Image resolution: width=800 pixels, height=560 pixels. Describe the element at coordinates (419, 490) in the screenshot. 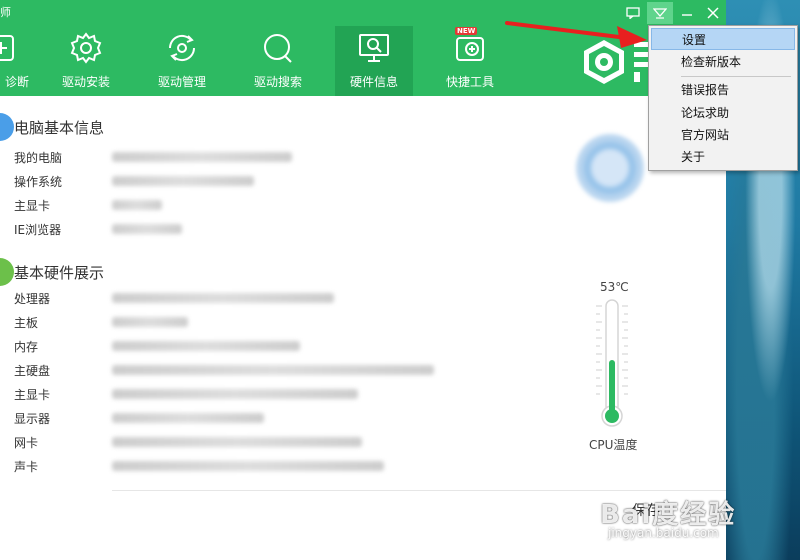

I see `divider` at that location.